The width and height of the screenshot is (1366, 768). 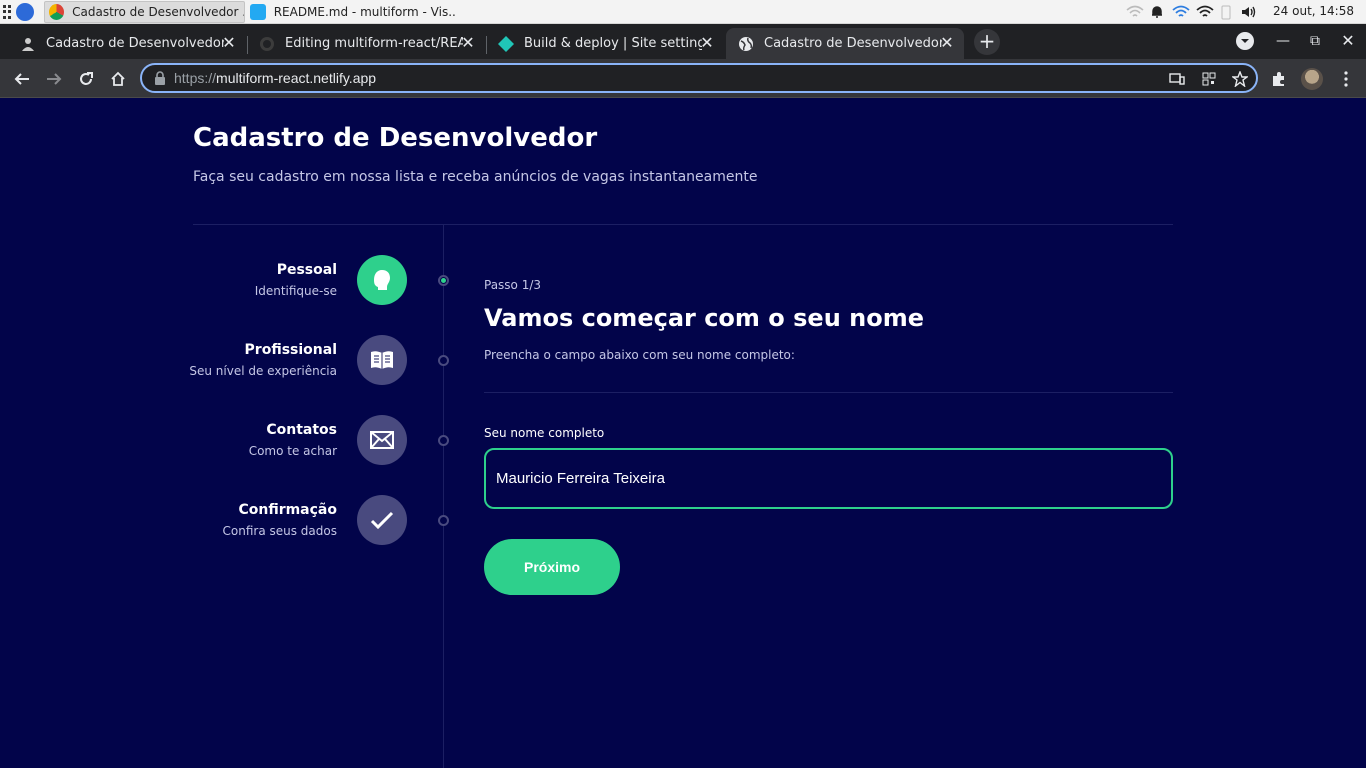 What do you see at coordinates (1205, 12) in the screenshot?
I see `network-icon` at bounding box center [1205, 12].